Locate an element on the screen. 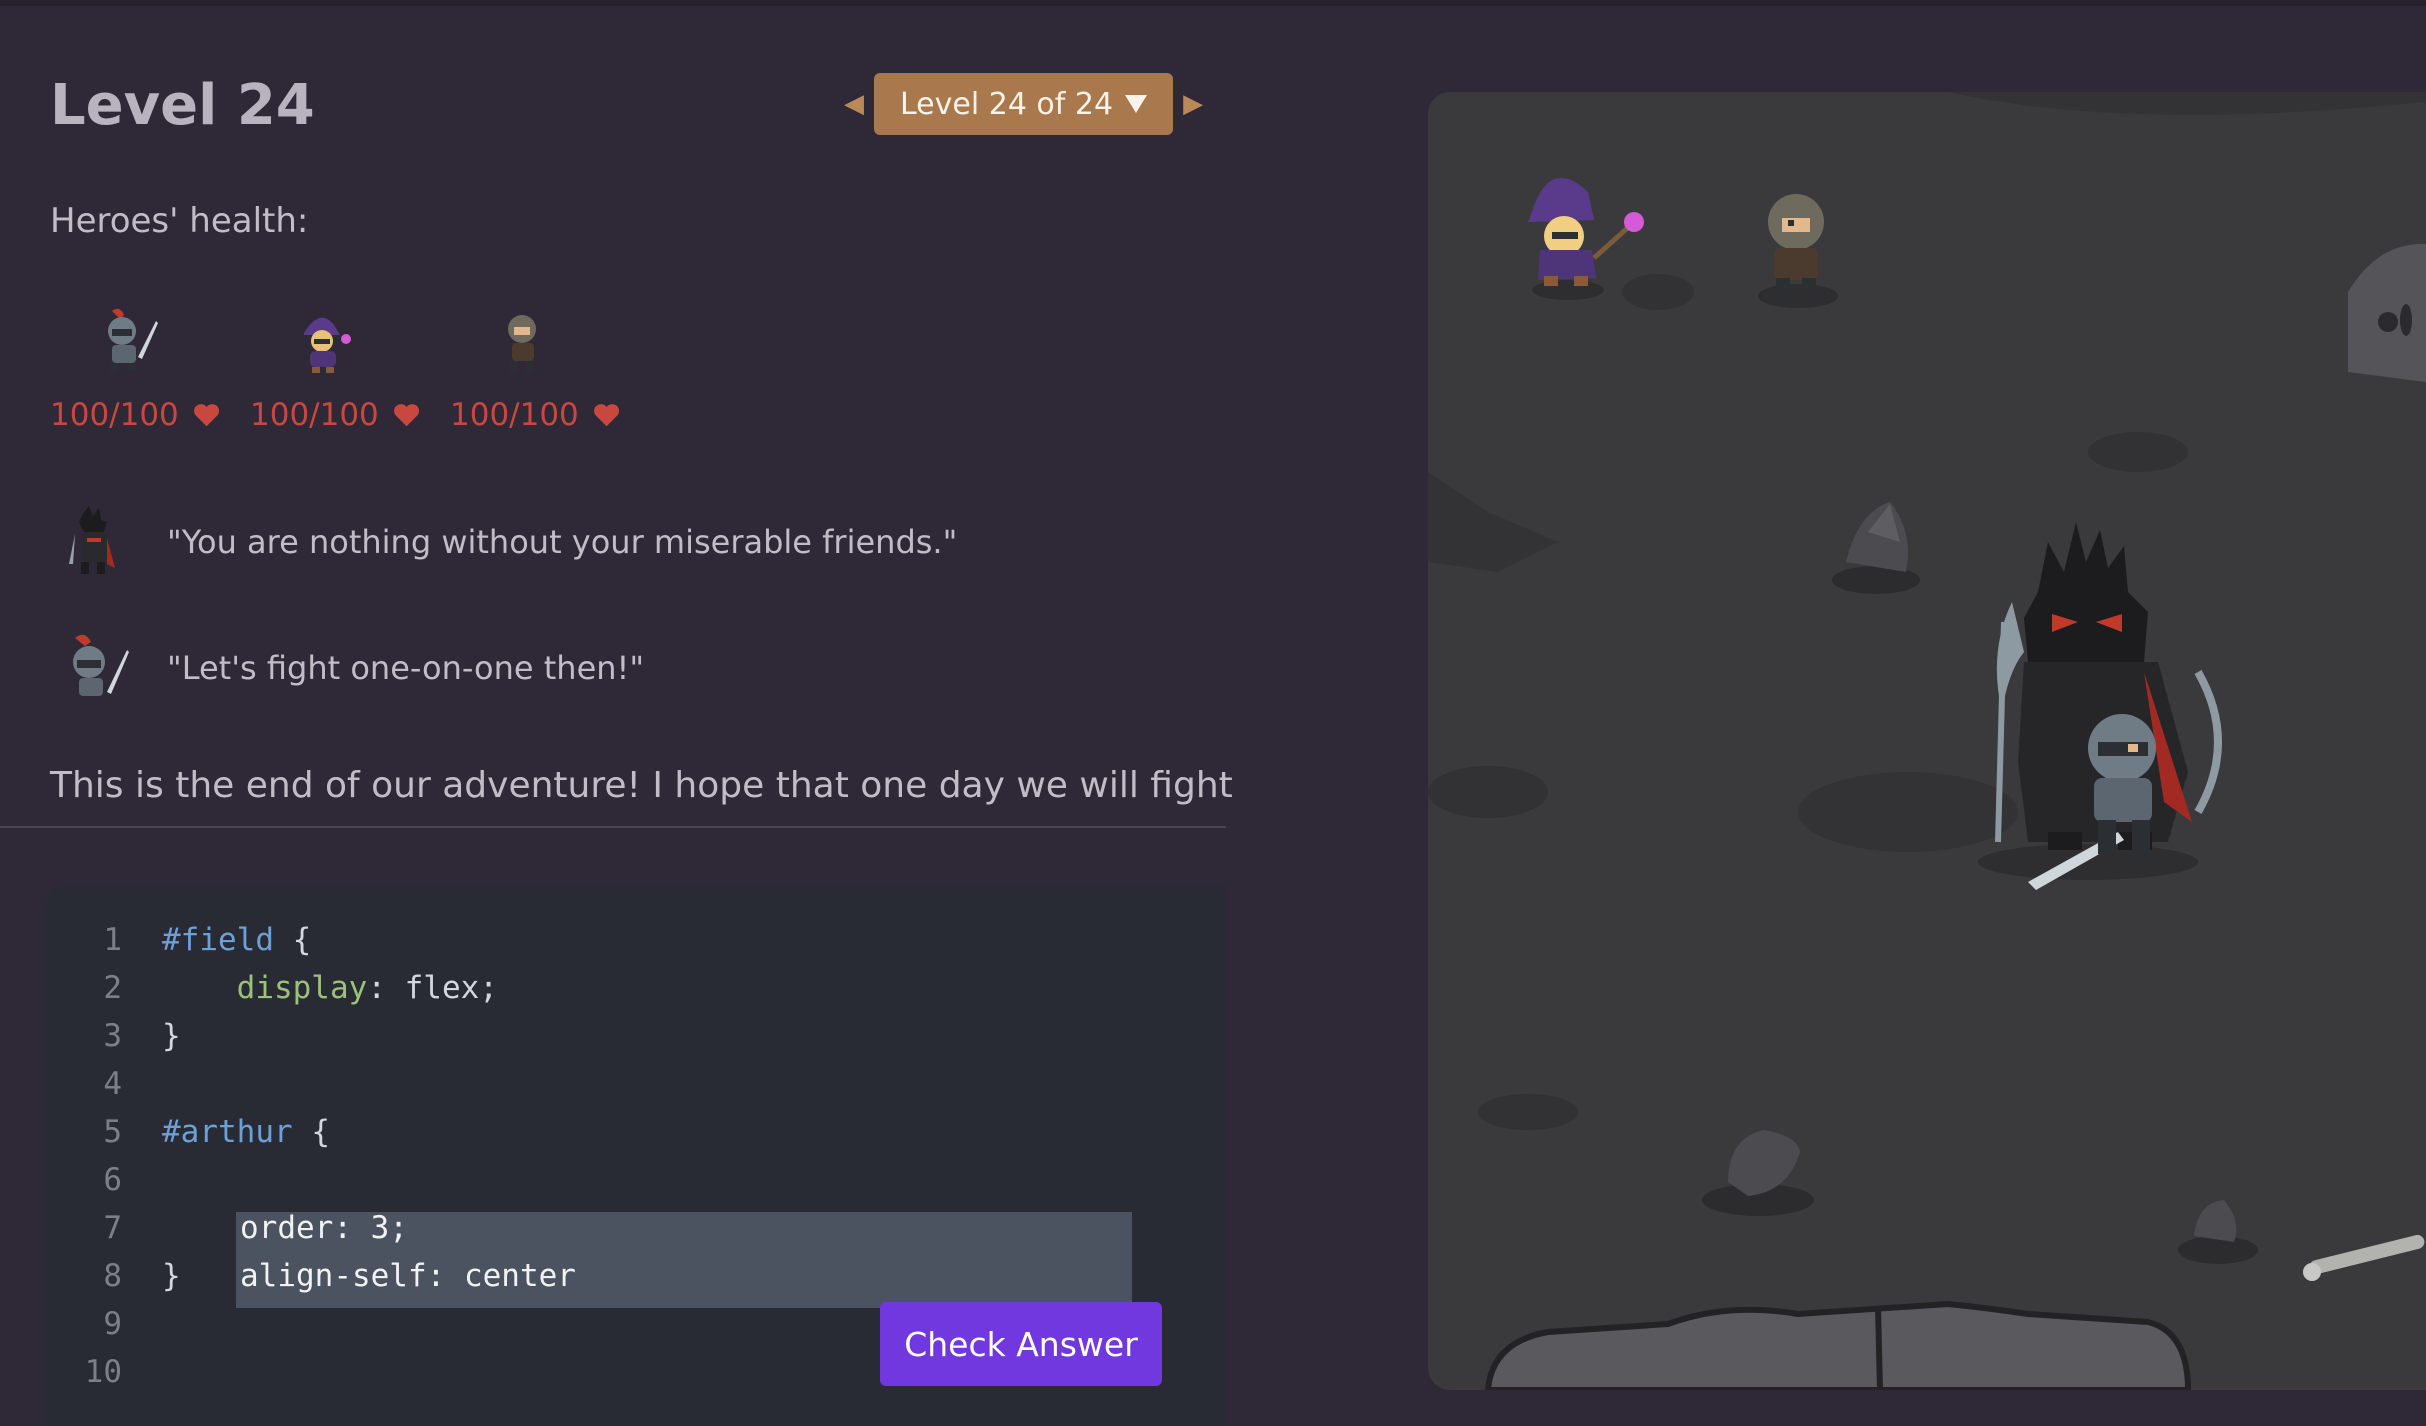 Image resolution: width=2426 pixels, height=1426 pixels. dialog-line-knight: "Let's fight one-on-one then!" is located at coordinates (349, 668).